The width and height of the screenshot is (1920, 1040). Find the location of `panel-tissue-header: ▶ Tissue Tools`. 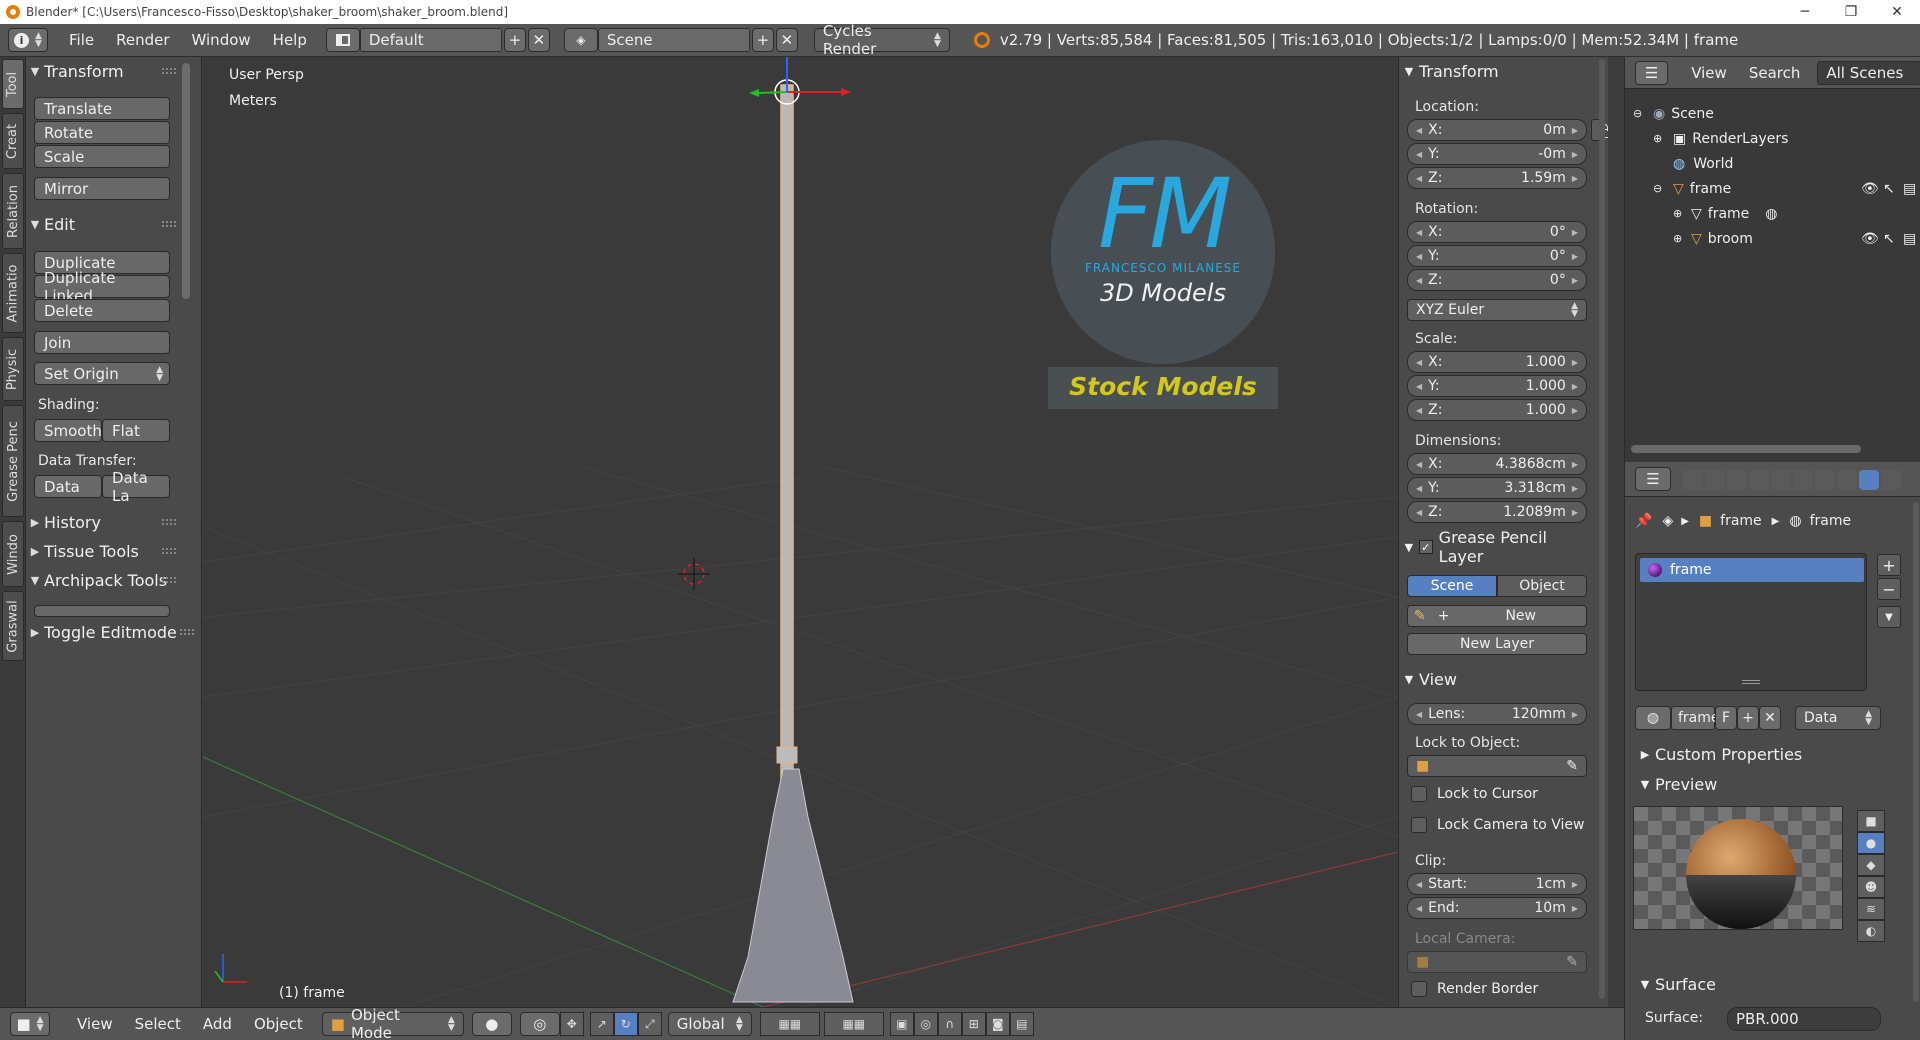

panel-tissue-header: ▶ Tissue Tools is located at coordinates (114, 551).